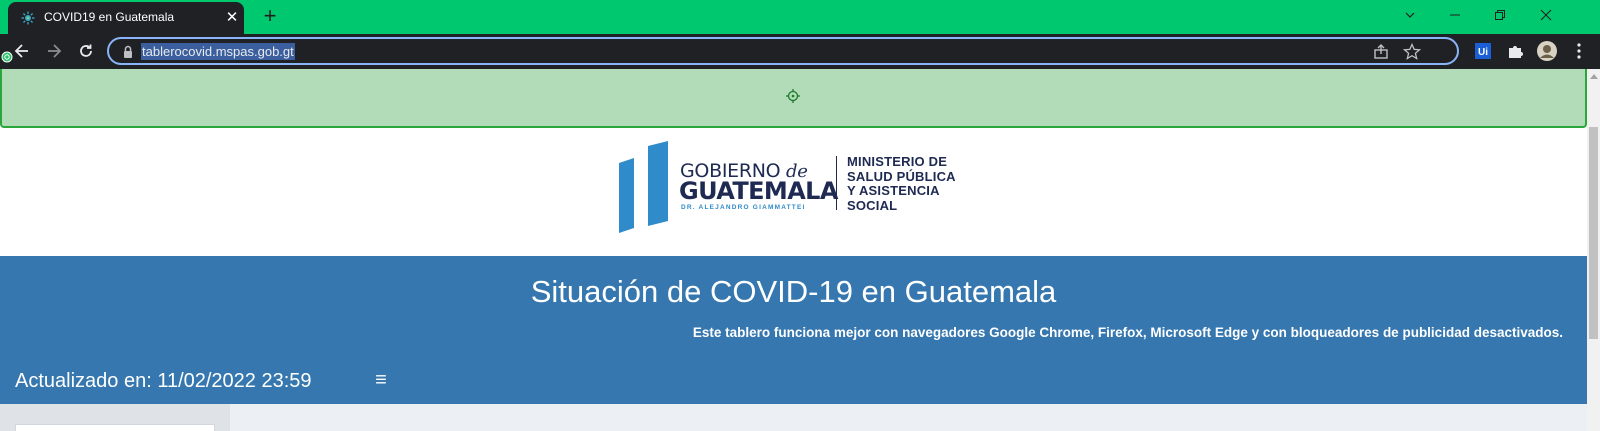  I want to click on restore-icon, so click(1500, 15).